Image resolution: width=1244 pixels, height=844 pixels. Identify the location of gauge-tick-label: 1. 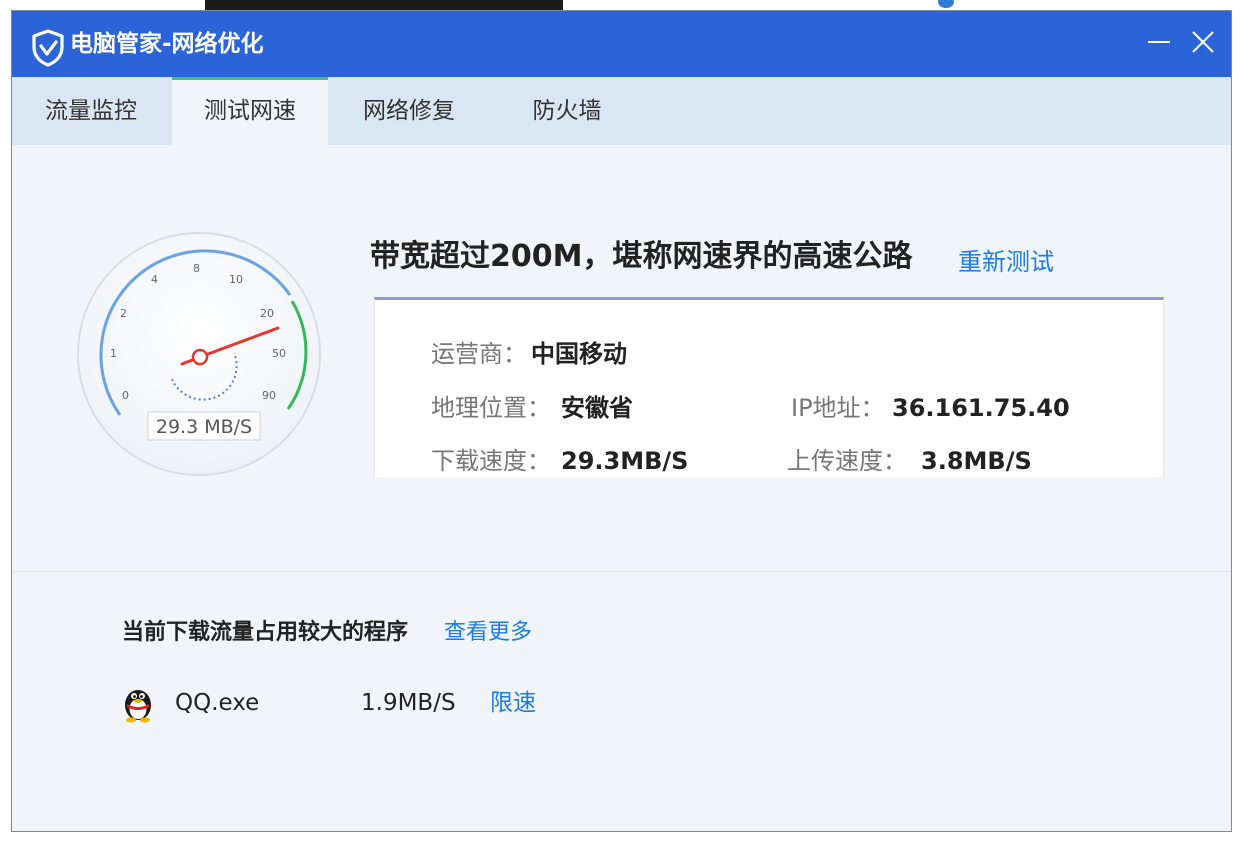
(113, 353).